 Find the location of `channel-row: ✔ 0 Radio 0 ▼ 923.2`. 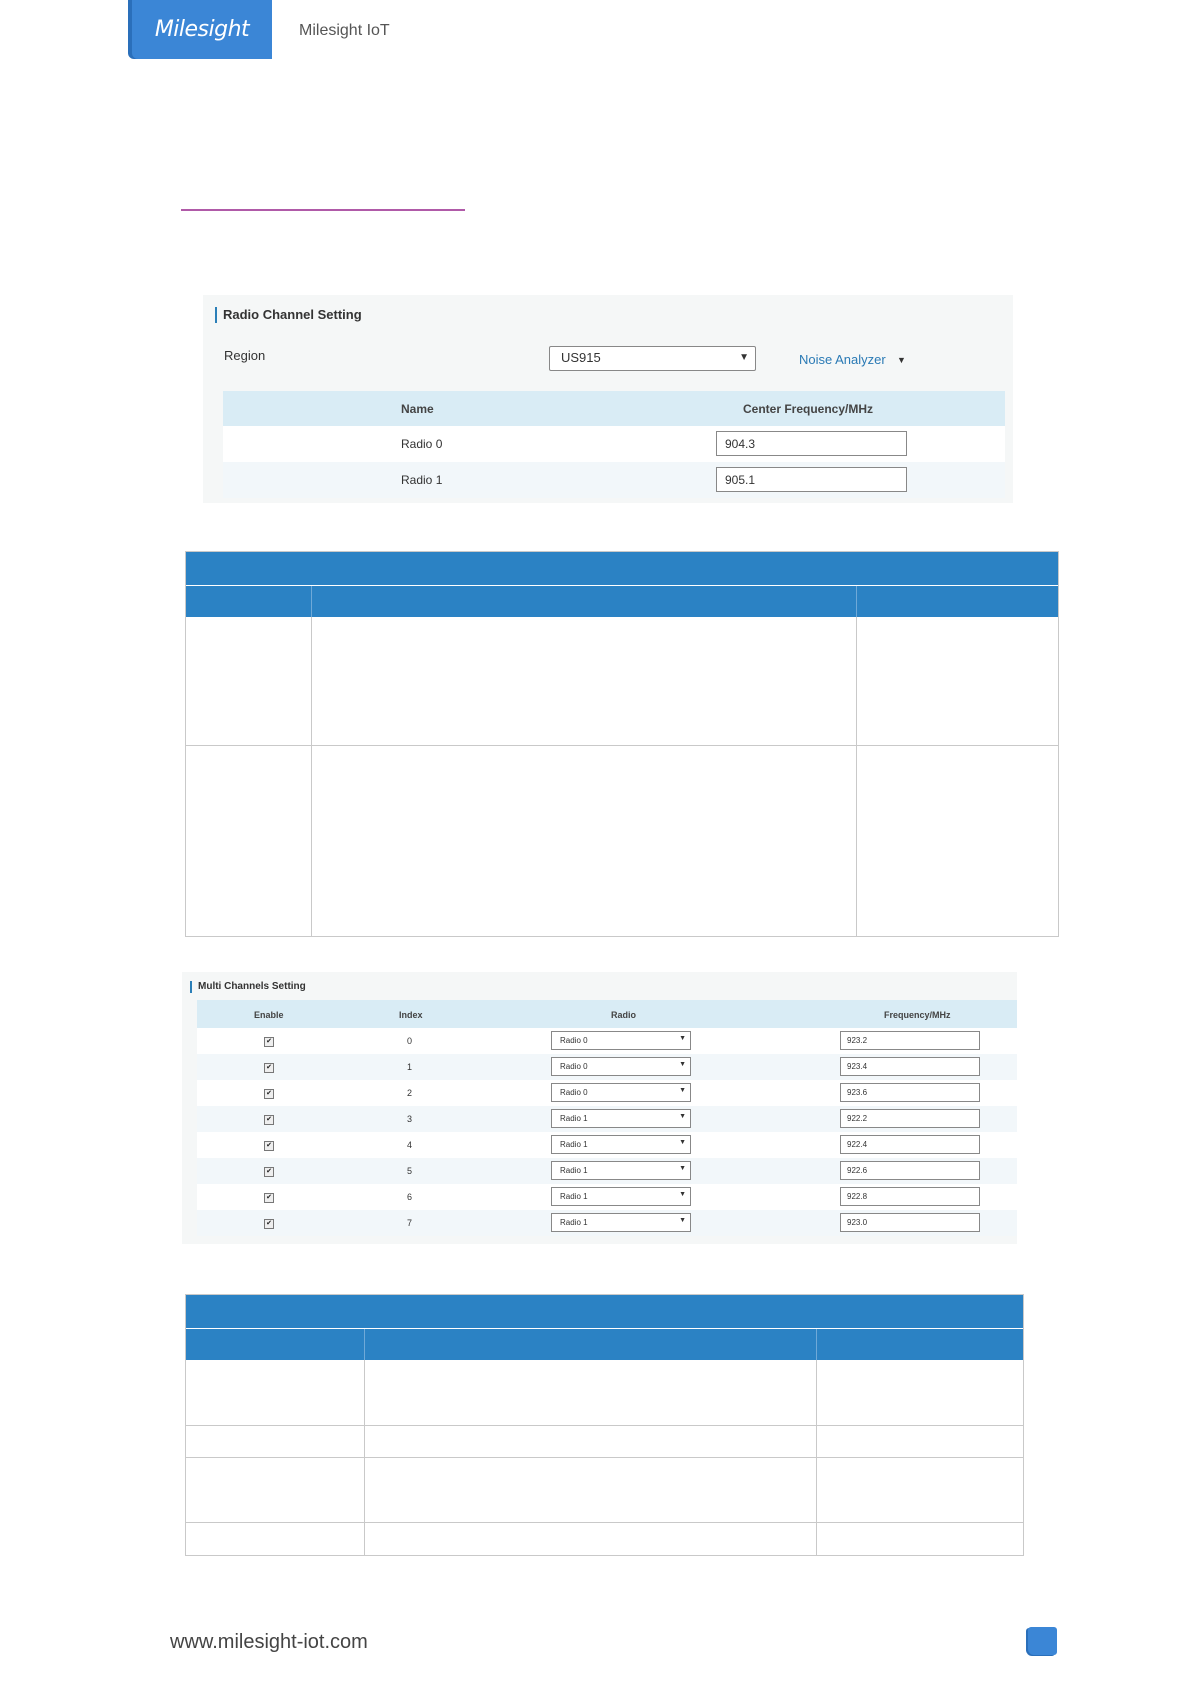

channel-row: ✔ 0 Radio 0 ▼ 923.2 is located at coordinates (607, 1041).